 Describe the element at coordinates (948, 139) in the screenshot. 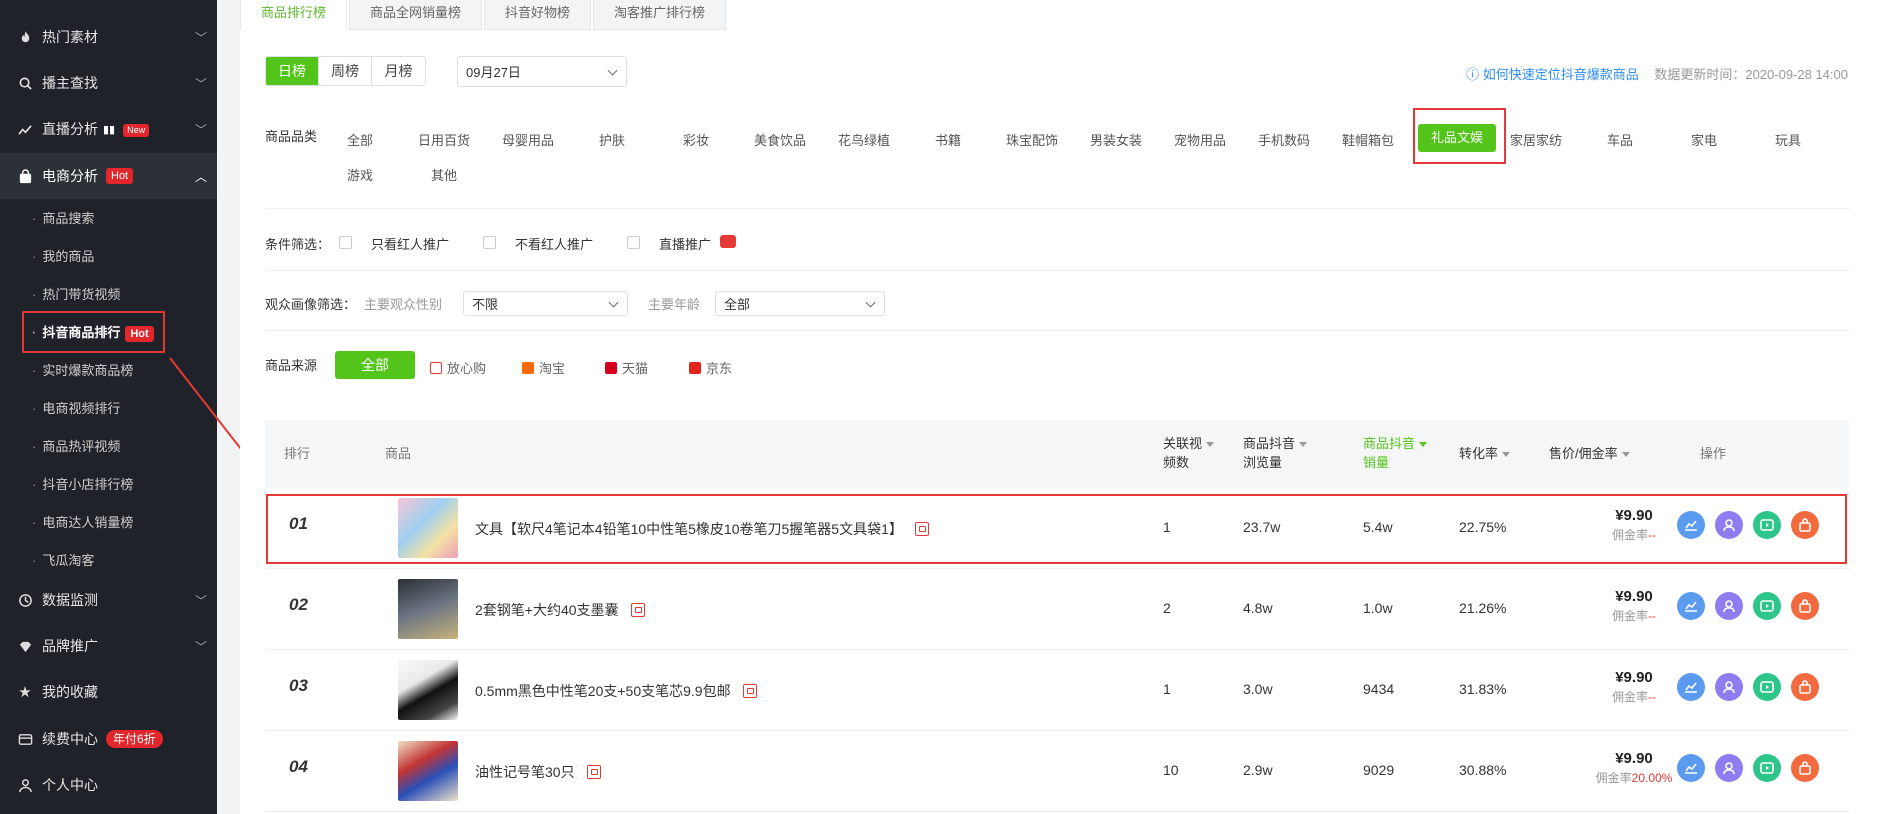

I see `category-7: 书籍` at that location.